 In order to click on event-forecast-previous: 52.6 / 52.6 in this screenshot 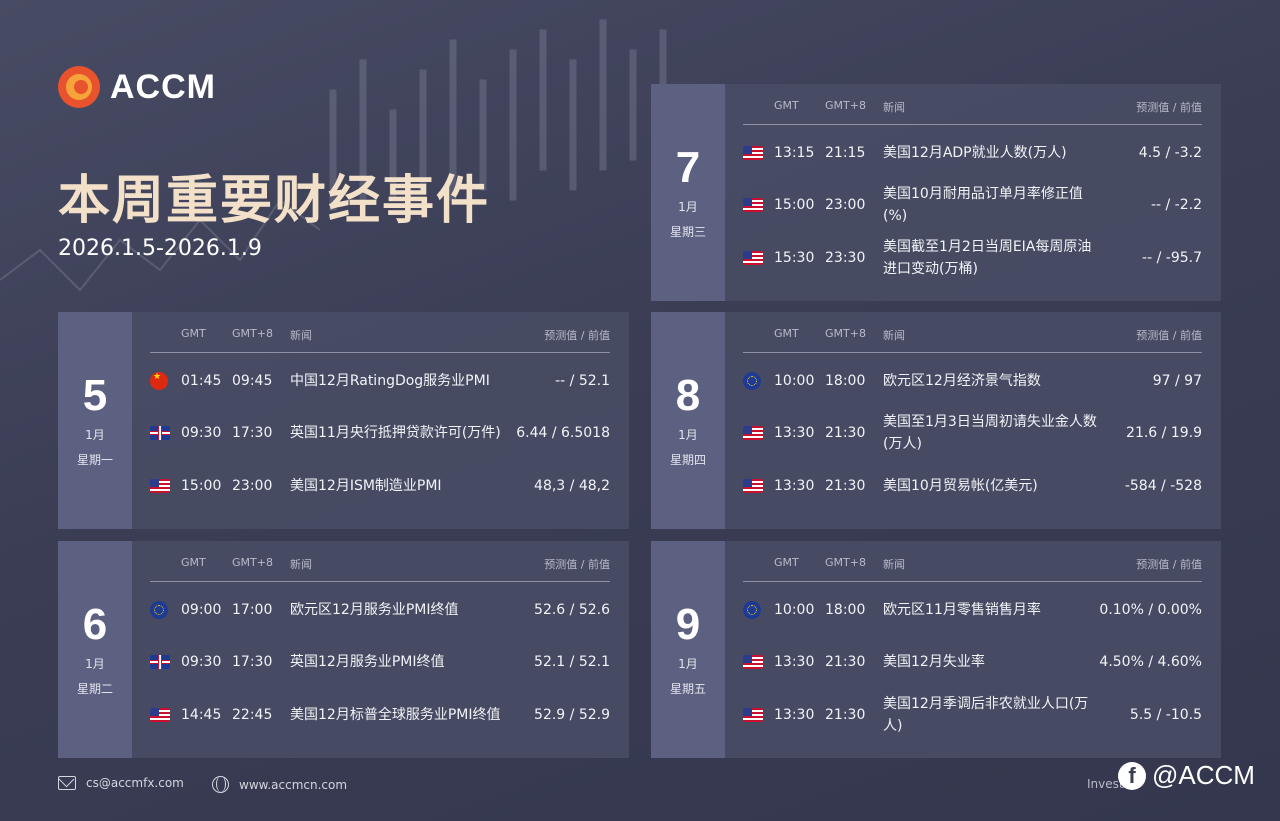, I will do `click(572, 610)`.